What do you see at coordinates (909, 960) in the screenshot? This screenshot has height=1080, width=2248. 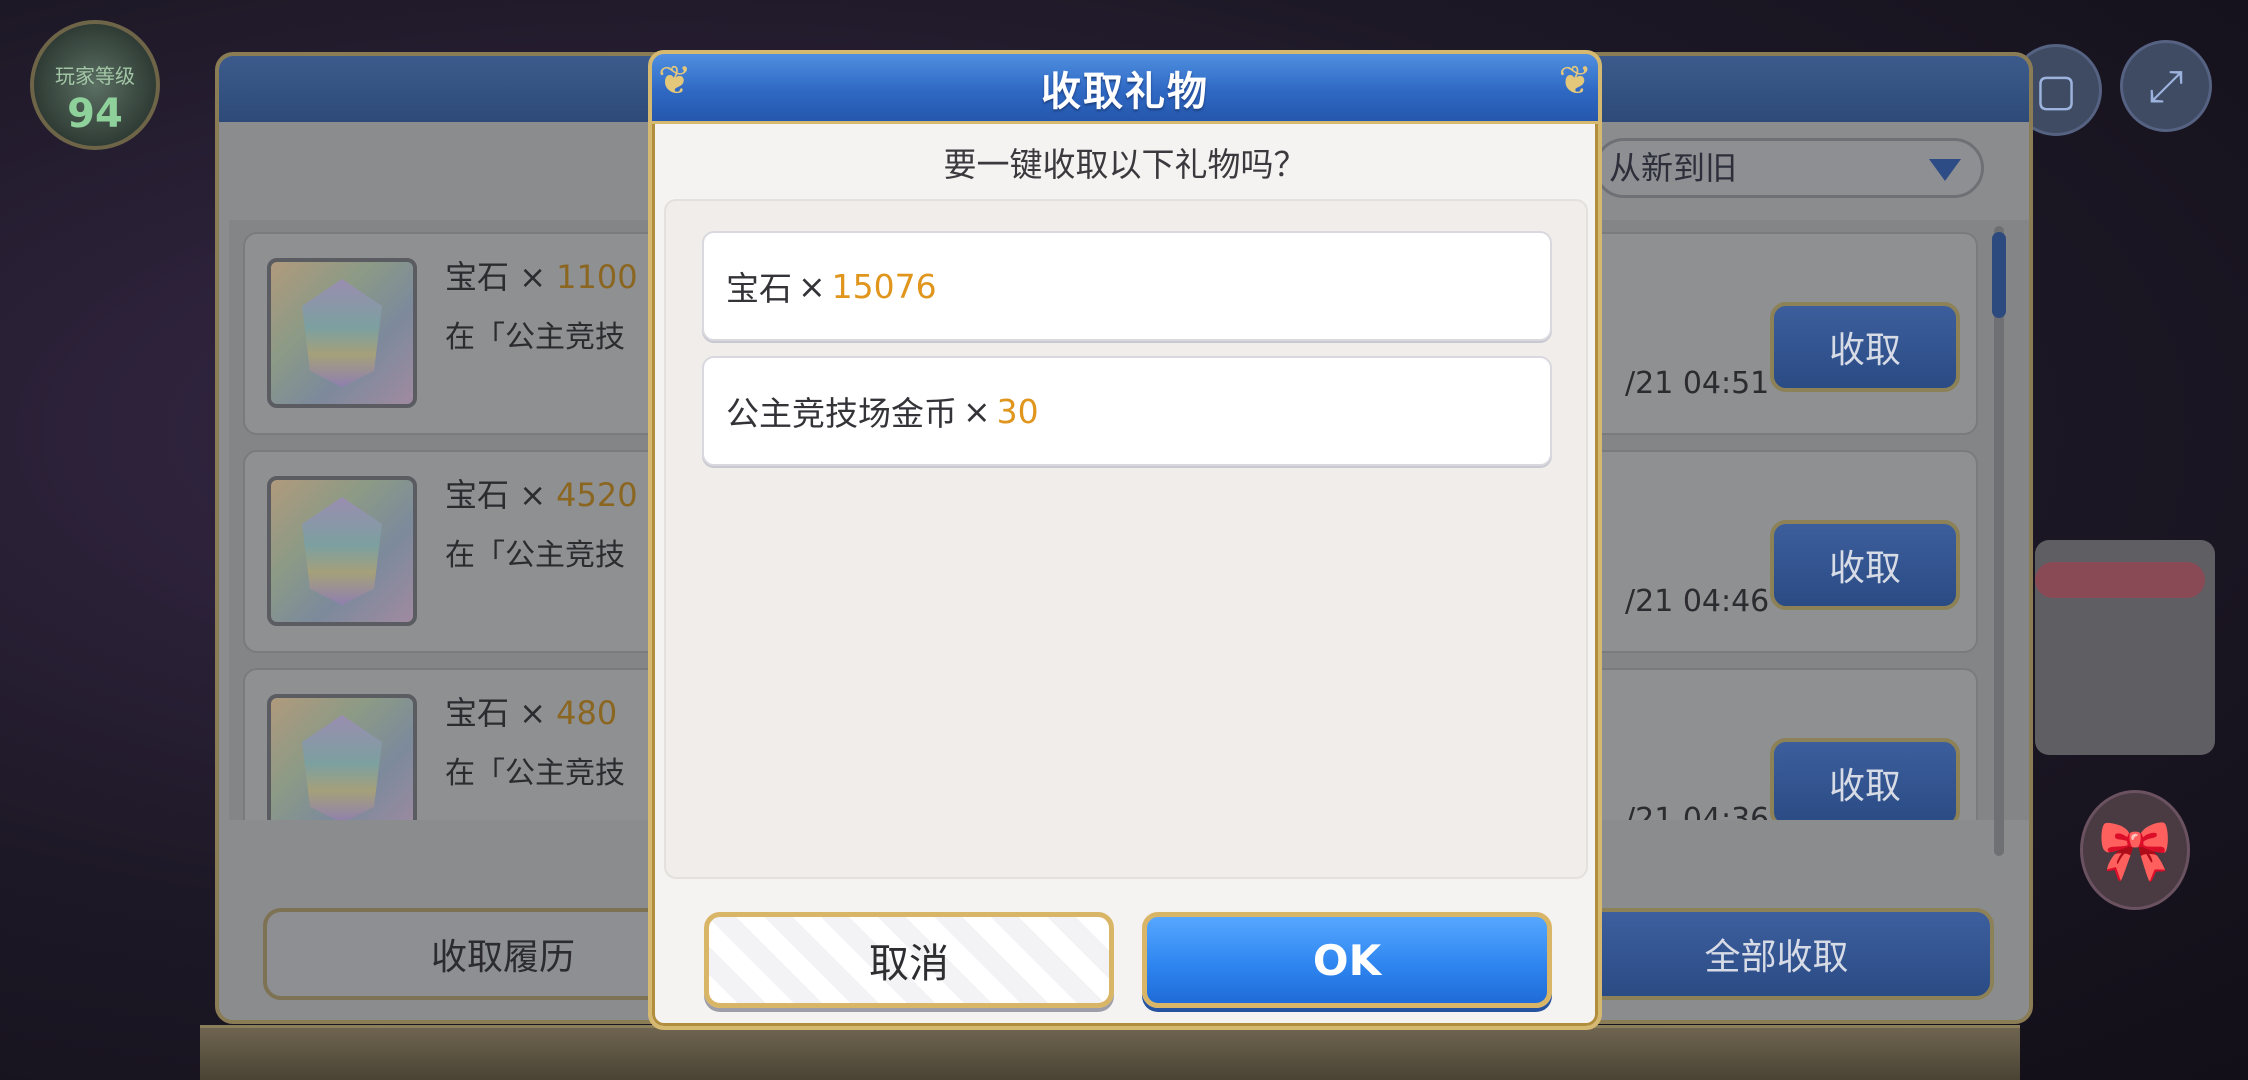 I see `cancel-button: 取消` at bounding box center [909, 960].